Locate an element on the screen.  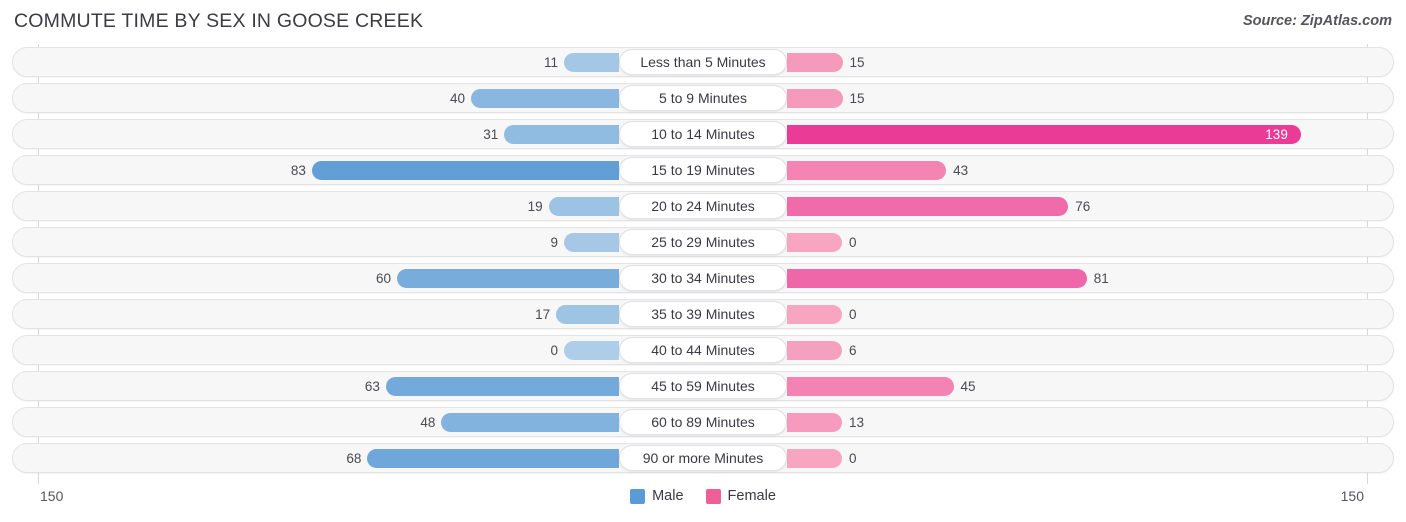
bar-value-female: 76 is located at coordinates (1083, 206).